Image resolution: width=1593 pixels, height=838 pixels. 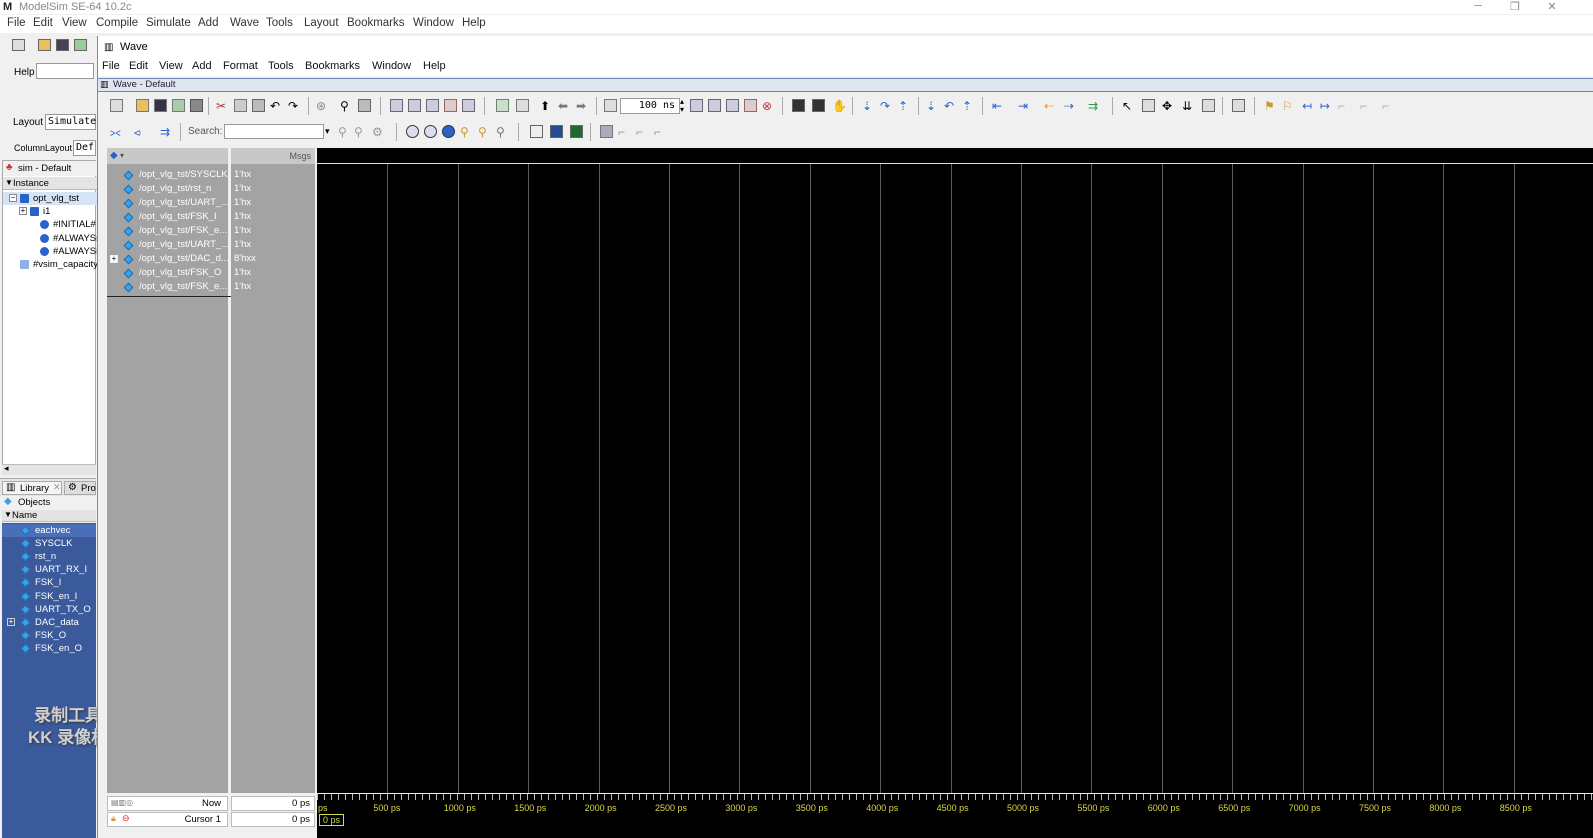 What do you see at coordinates (321, 23) in the screenshot?
I see `menu-layout: Layout` at bounding box center [321, 23].